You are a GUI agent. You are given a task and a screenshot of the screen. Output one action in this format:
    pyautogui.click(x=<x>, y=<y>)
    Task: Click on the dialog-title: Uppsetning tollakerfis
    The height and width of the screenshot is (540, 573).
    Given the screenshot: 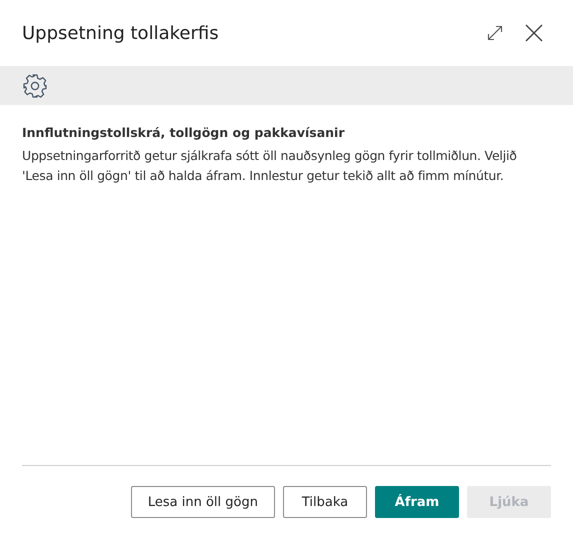 What is the action you would take?
    pyautogui.click(x=120, y=33)
    